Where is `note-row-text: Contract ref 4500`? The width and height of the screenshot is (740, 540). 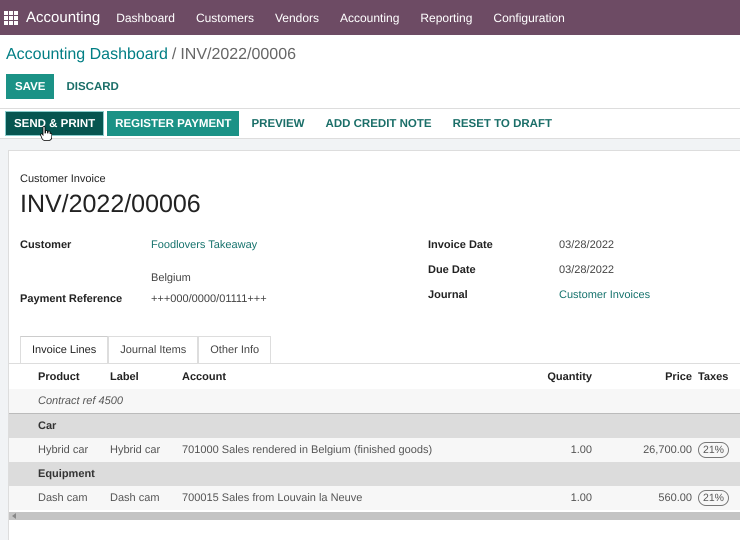 note-row-text: Contract ref 4500 is located at coordinates (80, 401).